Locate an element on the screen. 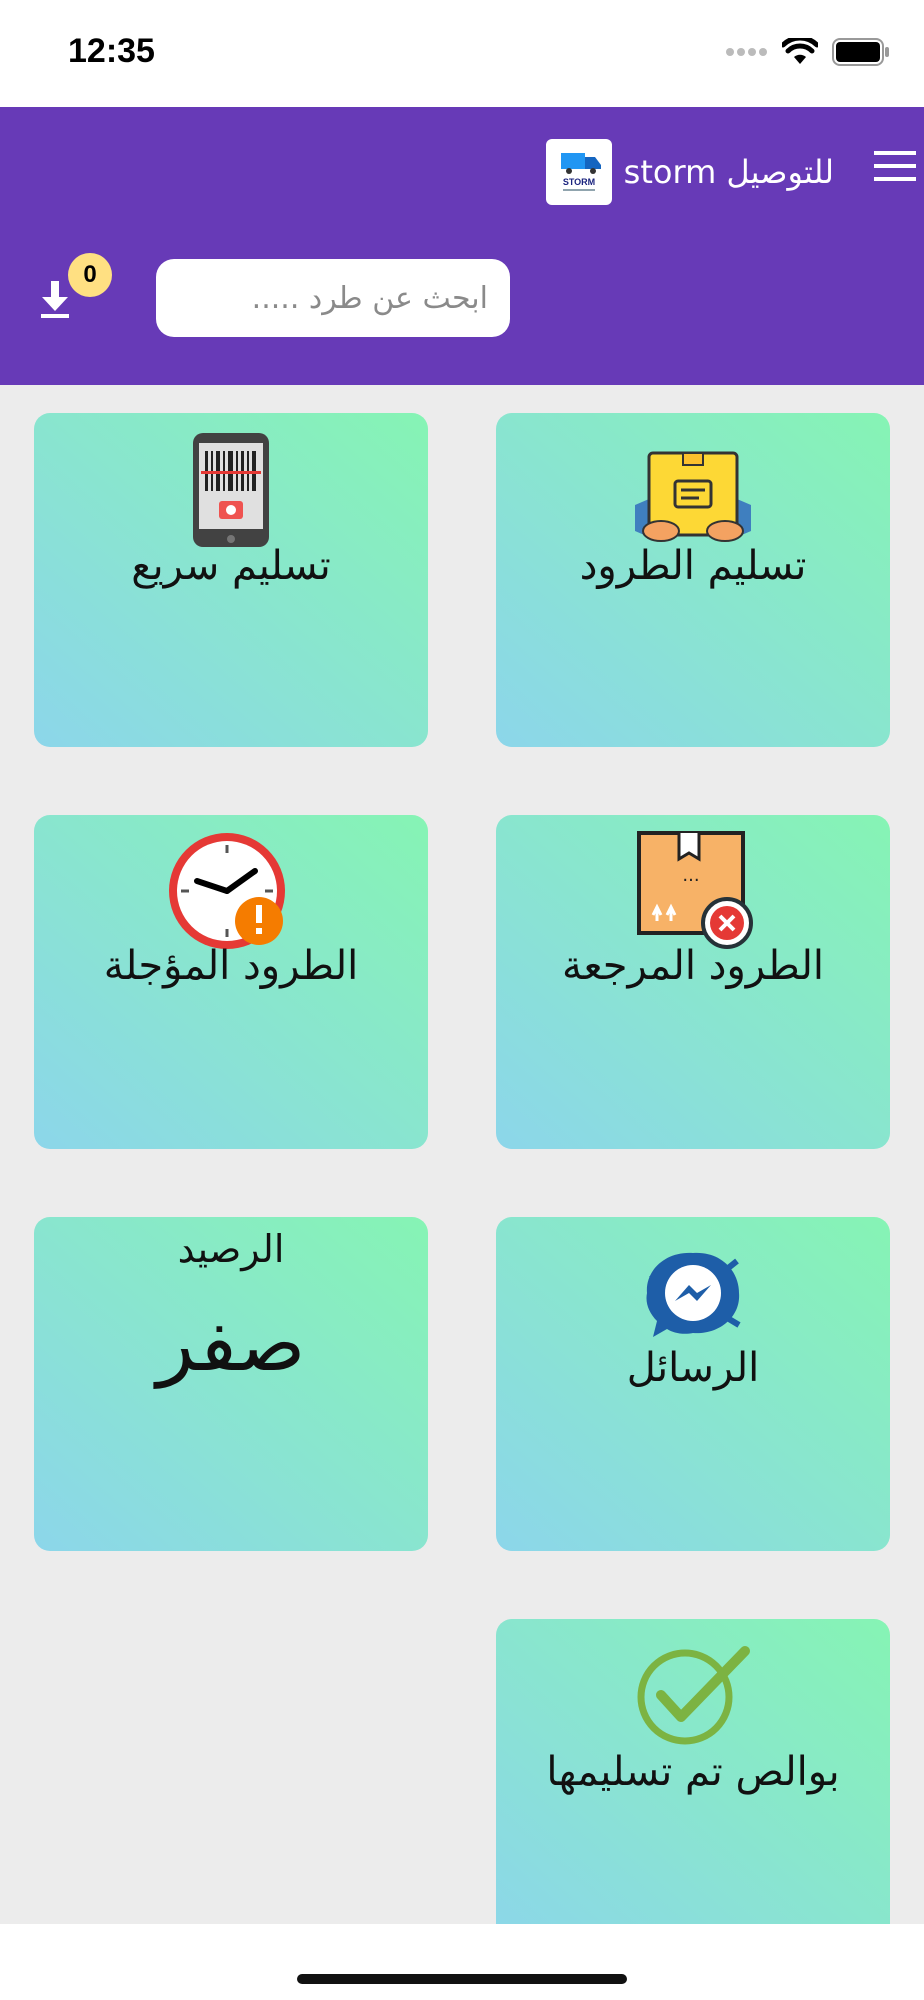  search-input is located at coordinates (333, 298).